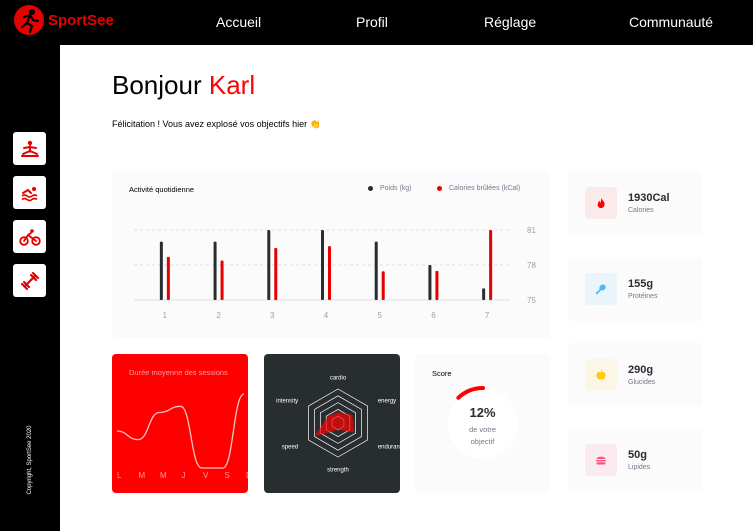  I want to click on clapping-emoji: 👏, so click(315, 124).